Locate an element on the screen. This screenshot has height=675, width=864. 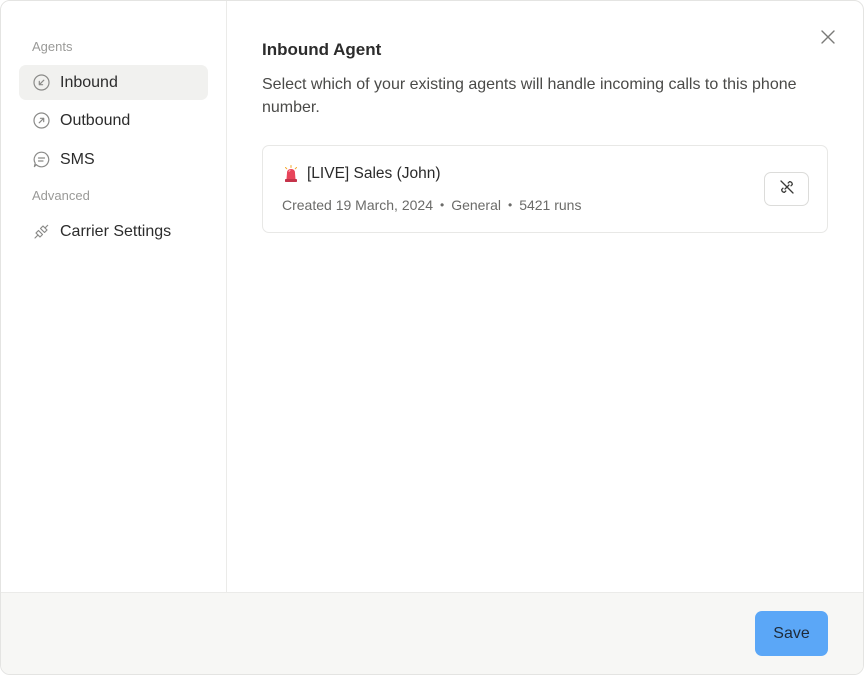
message-circle-icon is located at coordinates (41, 160).